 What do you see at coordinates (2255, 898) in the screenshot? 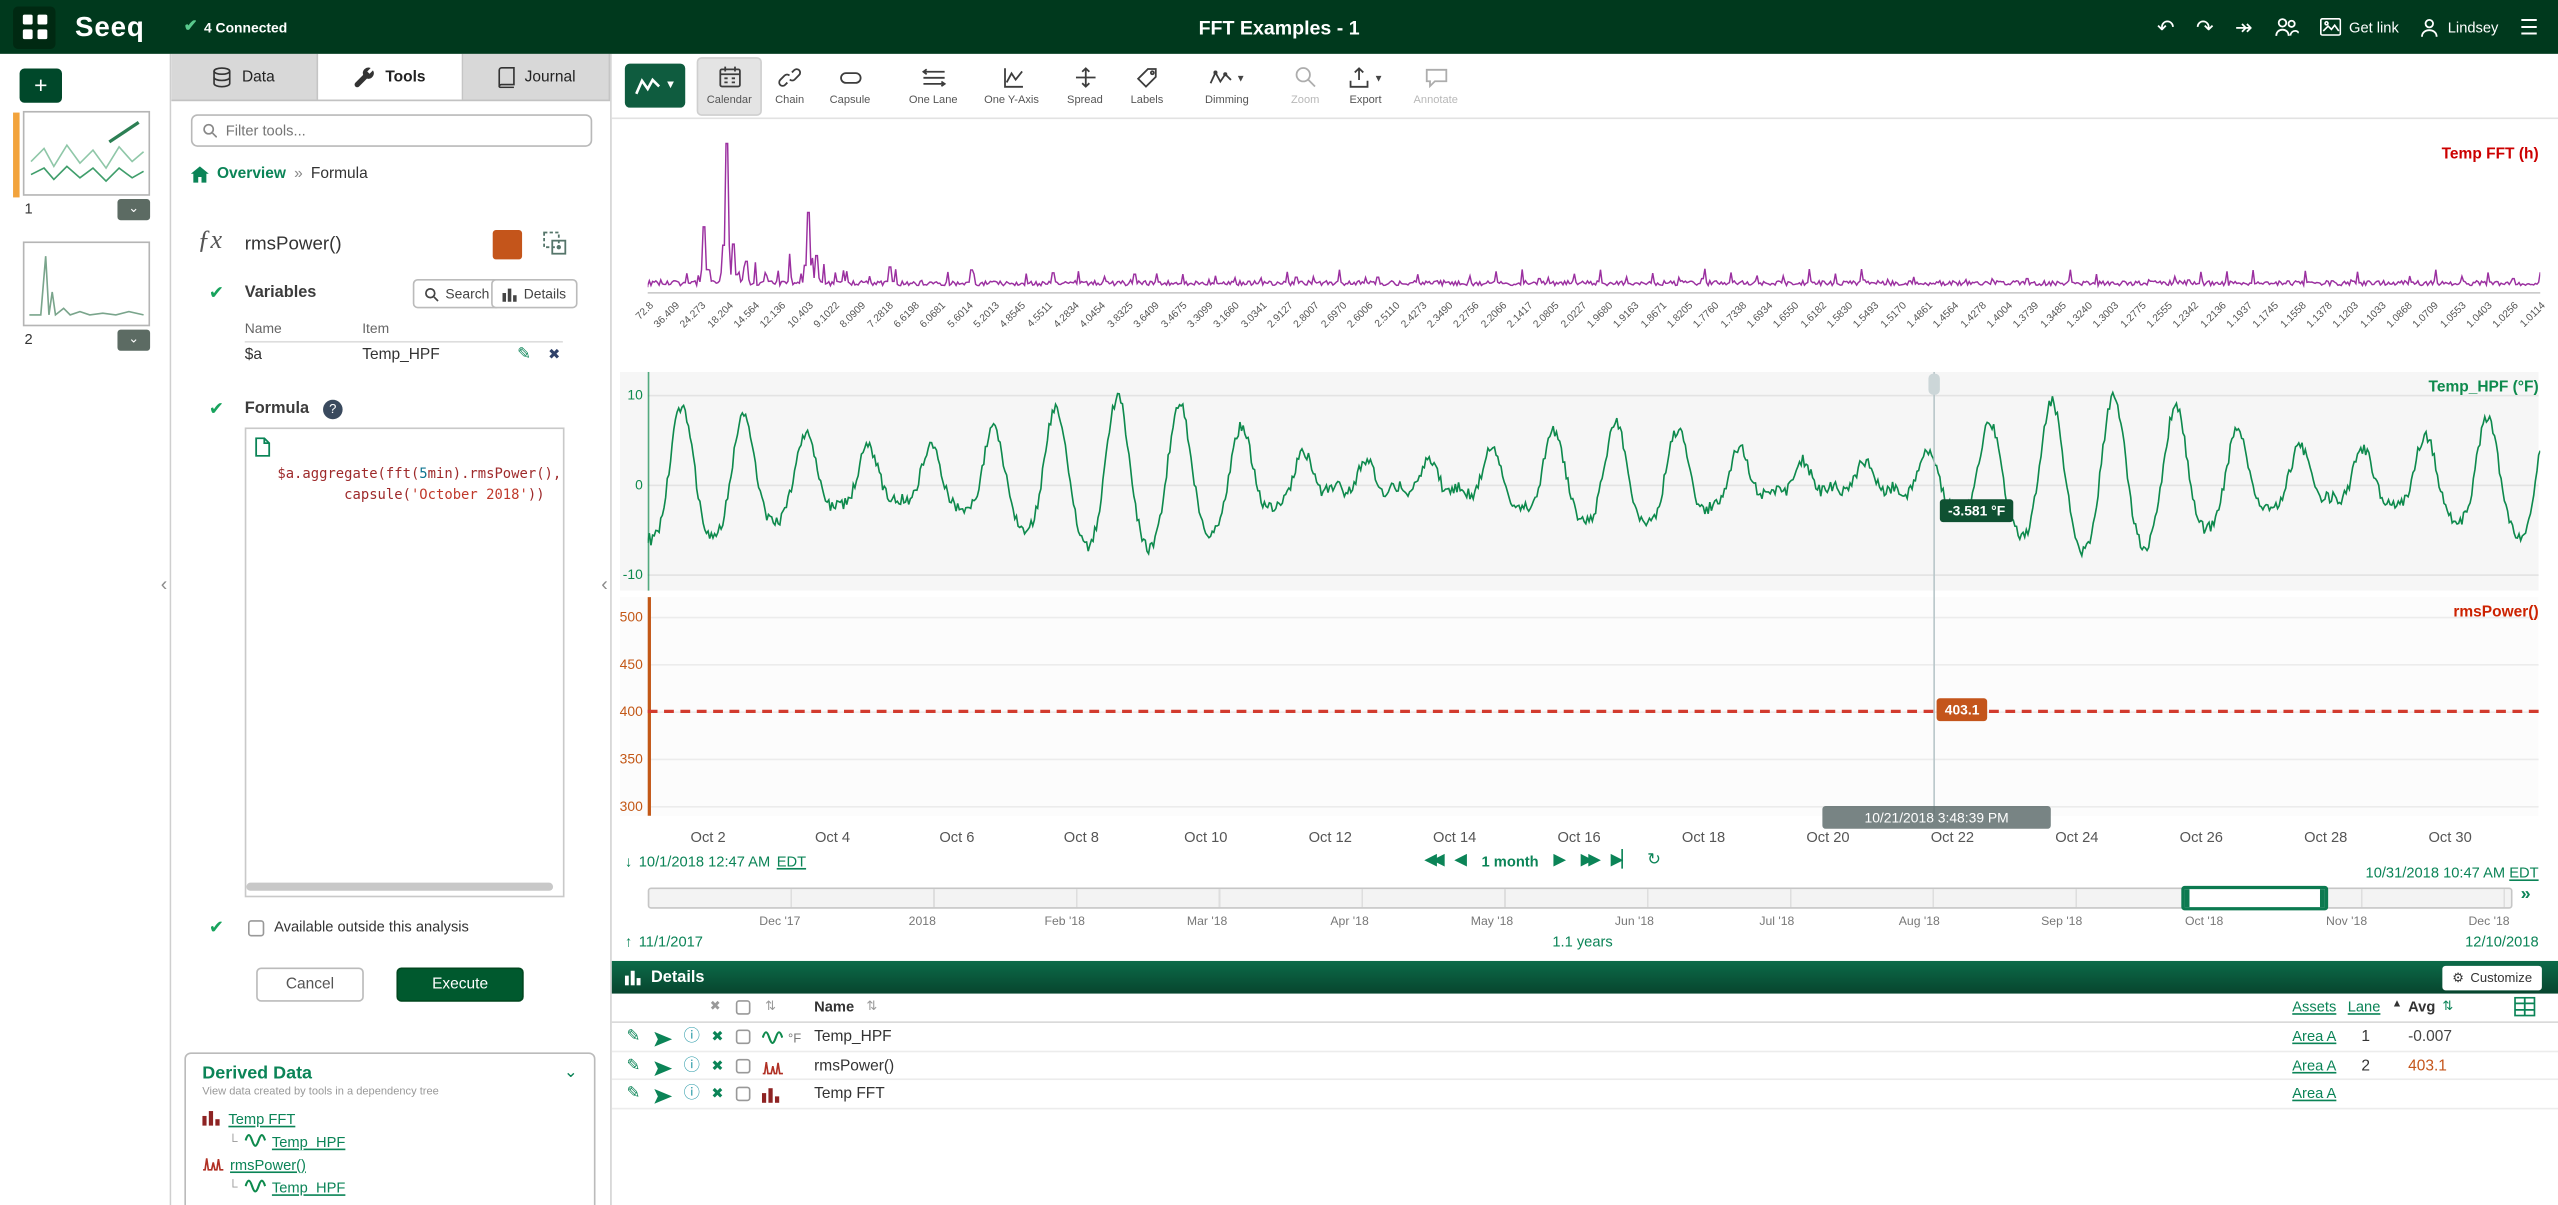
I see `timebar-selection-window` at bounding box center [2255, 898].